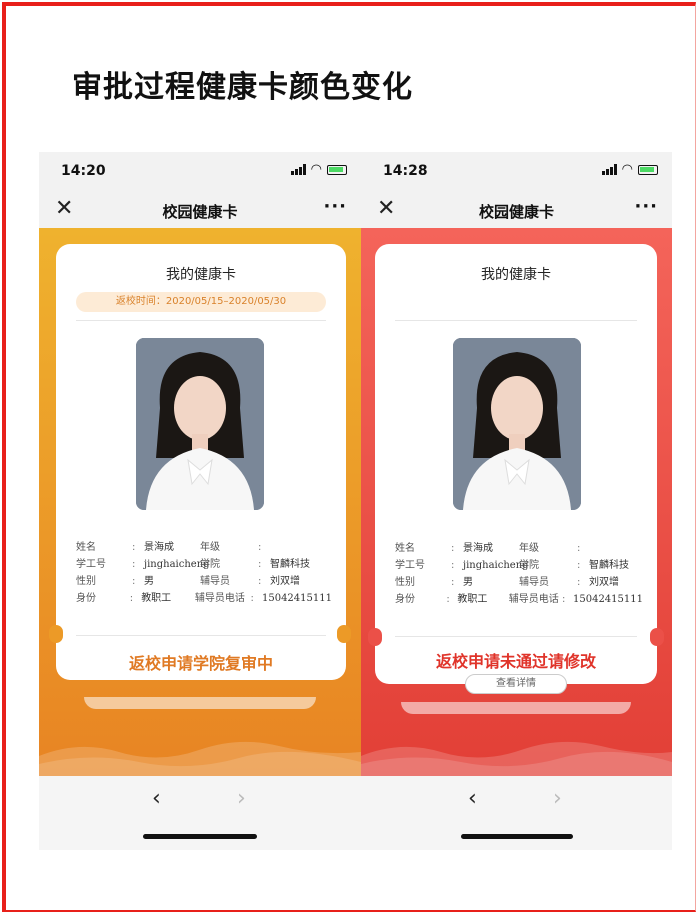 The width and height of the screenshot is (696, 914). I want to click on approval-status: 返校申请未通过请修改, so click(515, 661).